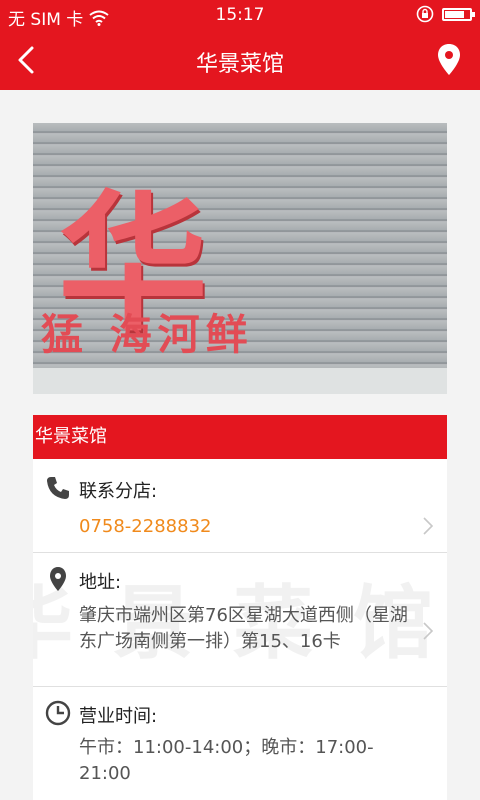  Describe the element at coordinates (58, 488) in the screenshot. I see `phone-icon` at that location.